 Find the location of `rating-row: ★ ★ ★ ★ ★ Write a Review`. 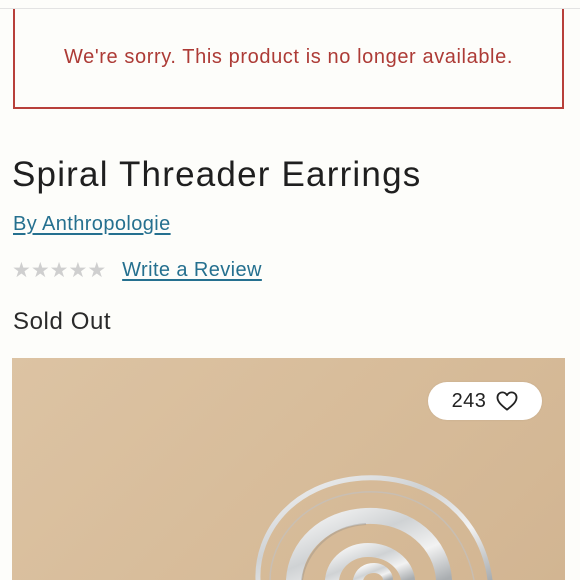

rating-row: ★ ★ ★ ★ ★ Write a Review is located at coordinates (137, 270).